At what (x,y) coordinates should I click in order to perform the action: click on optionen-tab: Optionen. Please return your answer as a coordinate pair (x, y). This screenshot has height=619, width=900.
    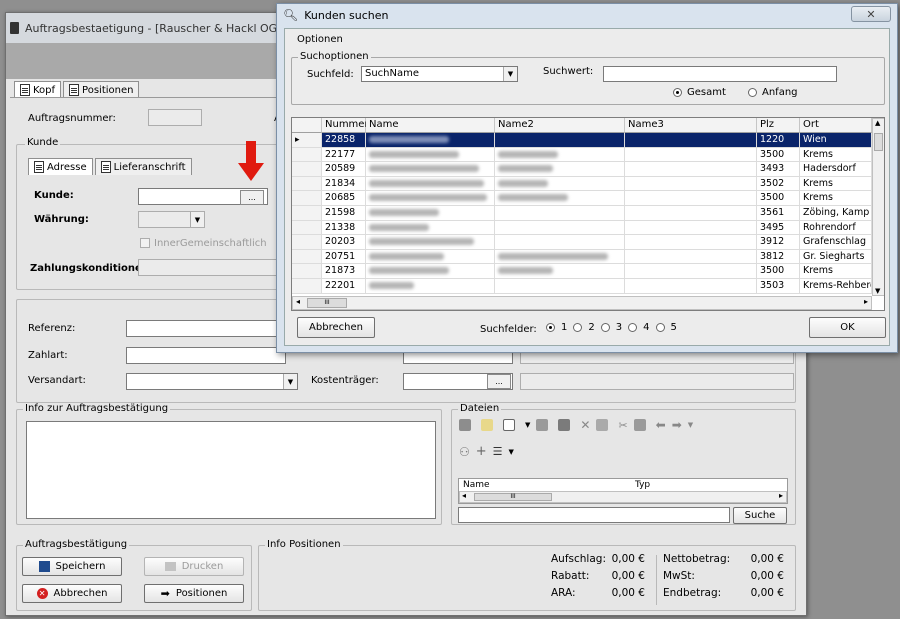
    Looking at the image, I should click on (320, 39).